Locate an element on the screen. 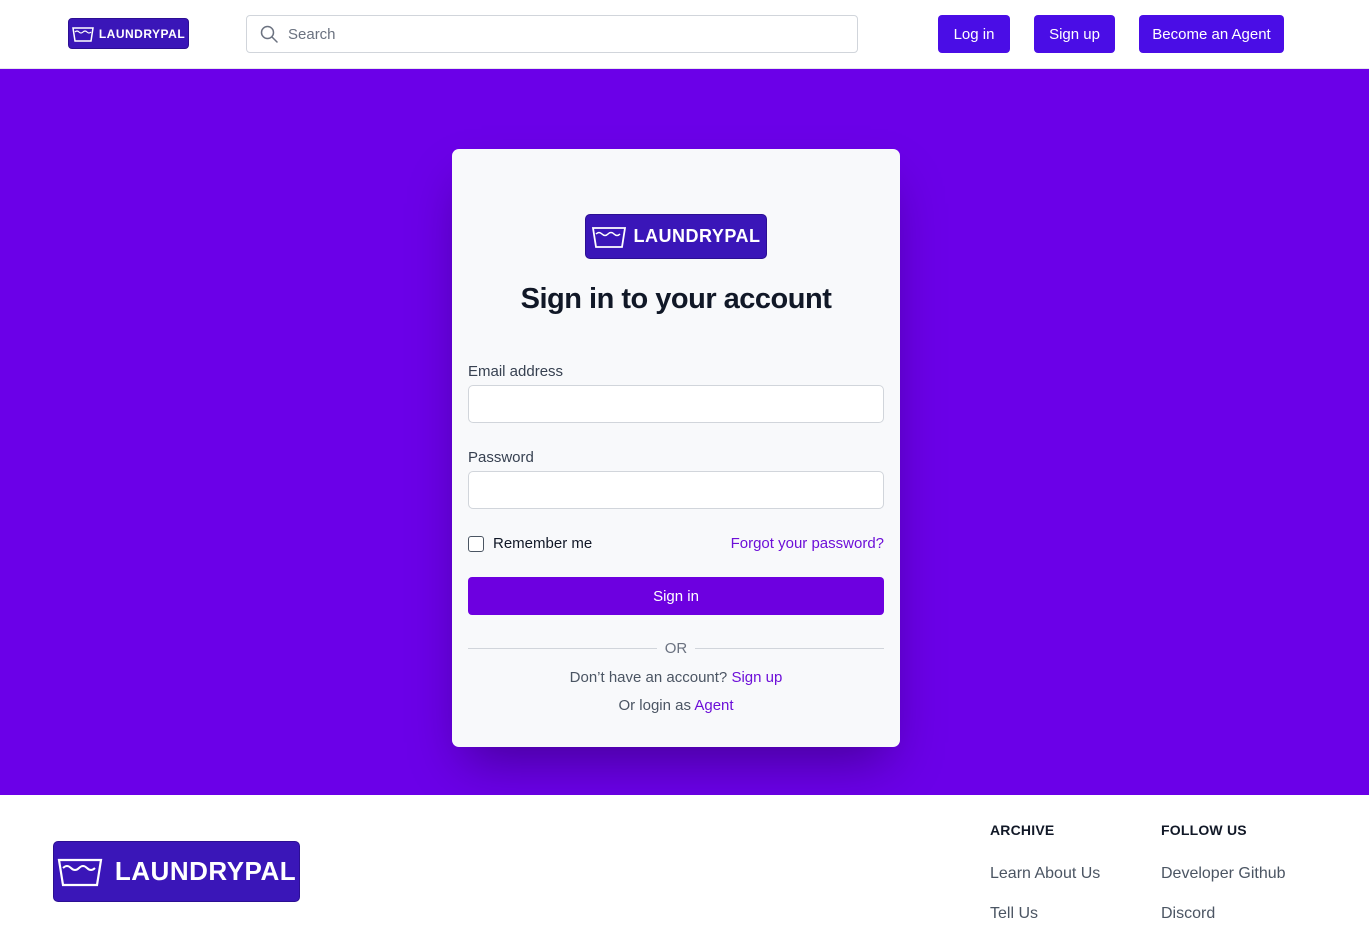  agent-text: Or login as is located at coordinates (654, 705).